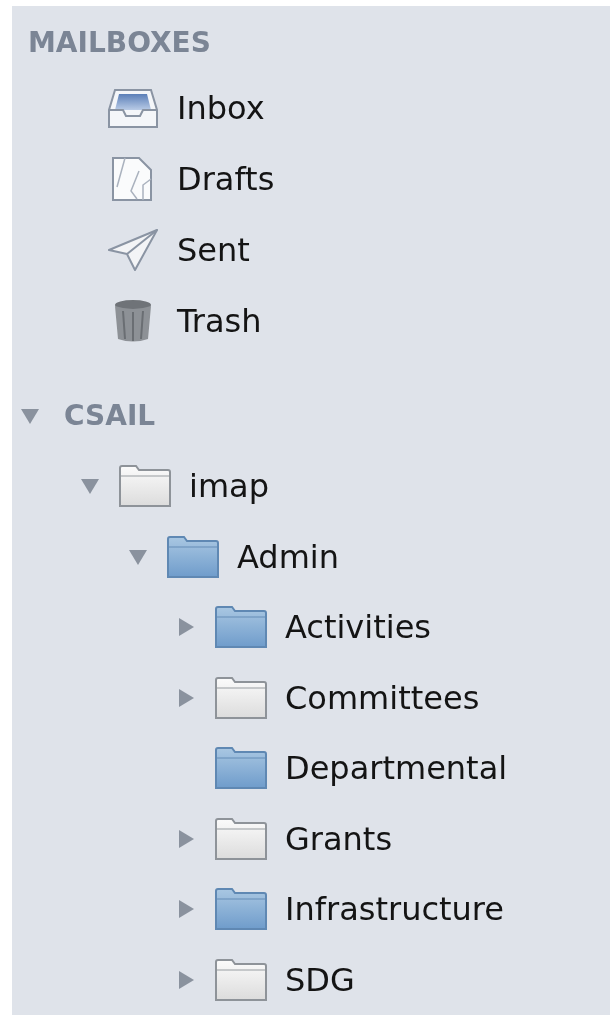 Image resolution: width=610 pixels, height=1015 pixels. What do you see at coordinates (396, 768) in the screenshot?
I see `folder-label: Departmental` at bounding box center [396, 768].